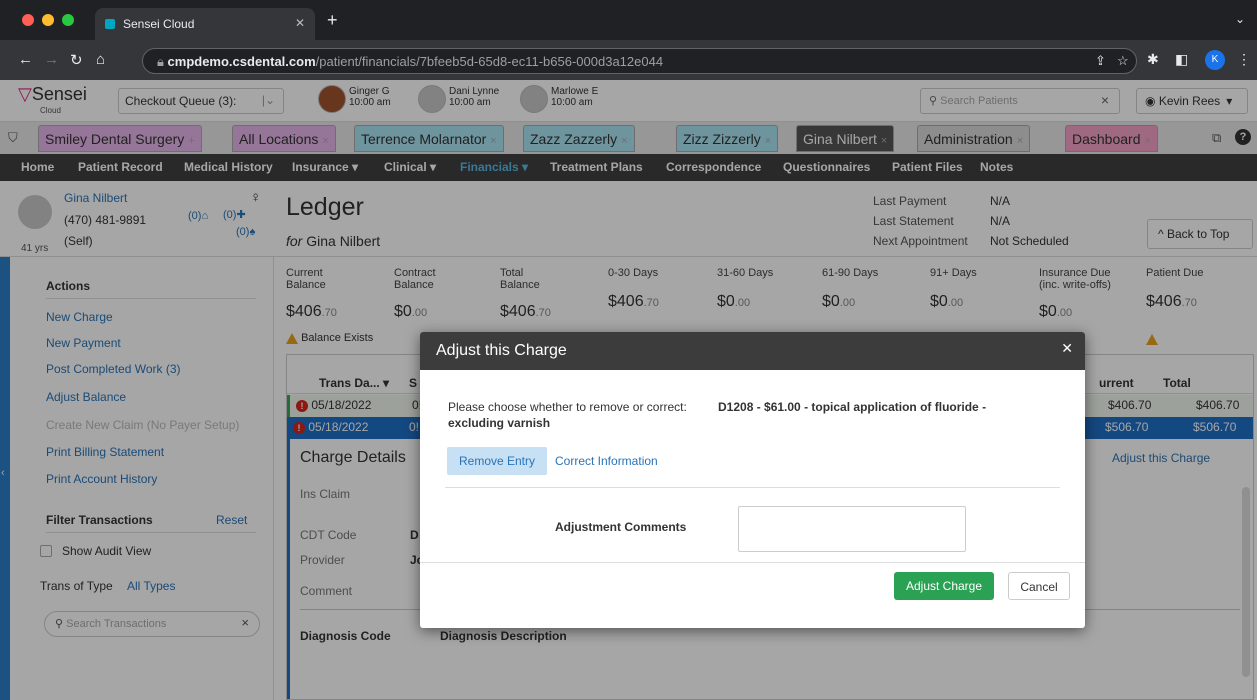 This screenshot has width=1257, height=700. Describe the element at coordinates (159, 24) in the screenshot. I see `browser-tab-title: Sensei Cloud` at that location.